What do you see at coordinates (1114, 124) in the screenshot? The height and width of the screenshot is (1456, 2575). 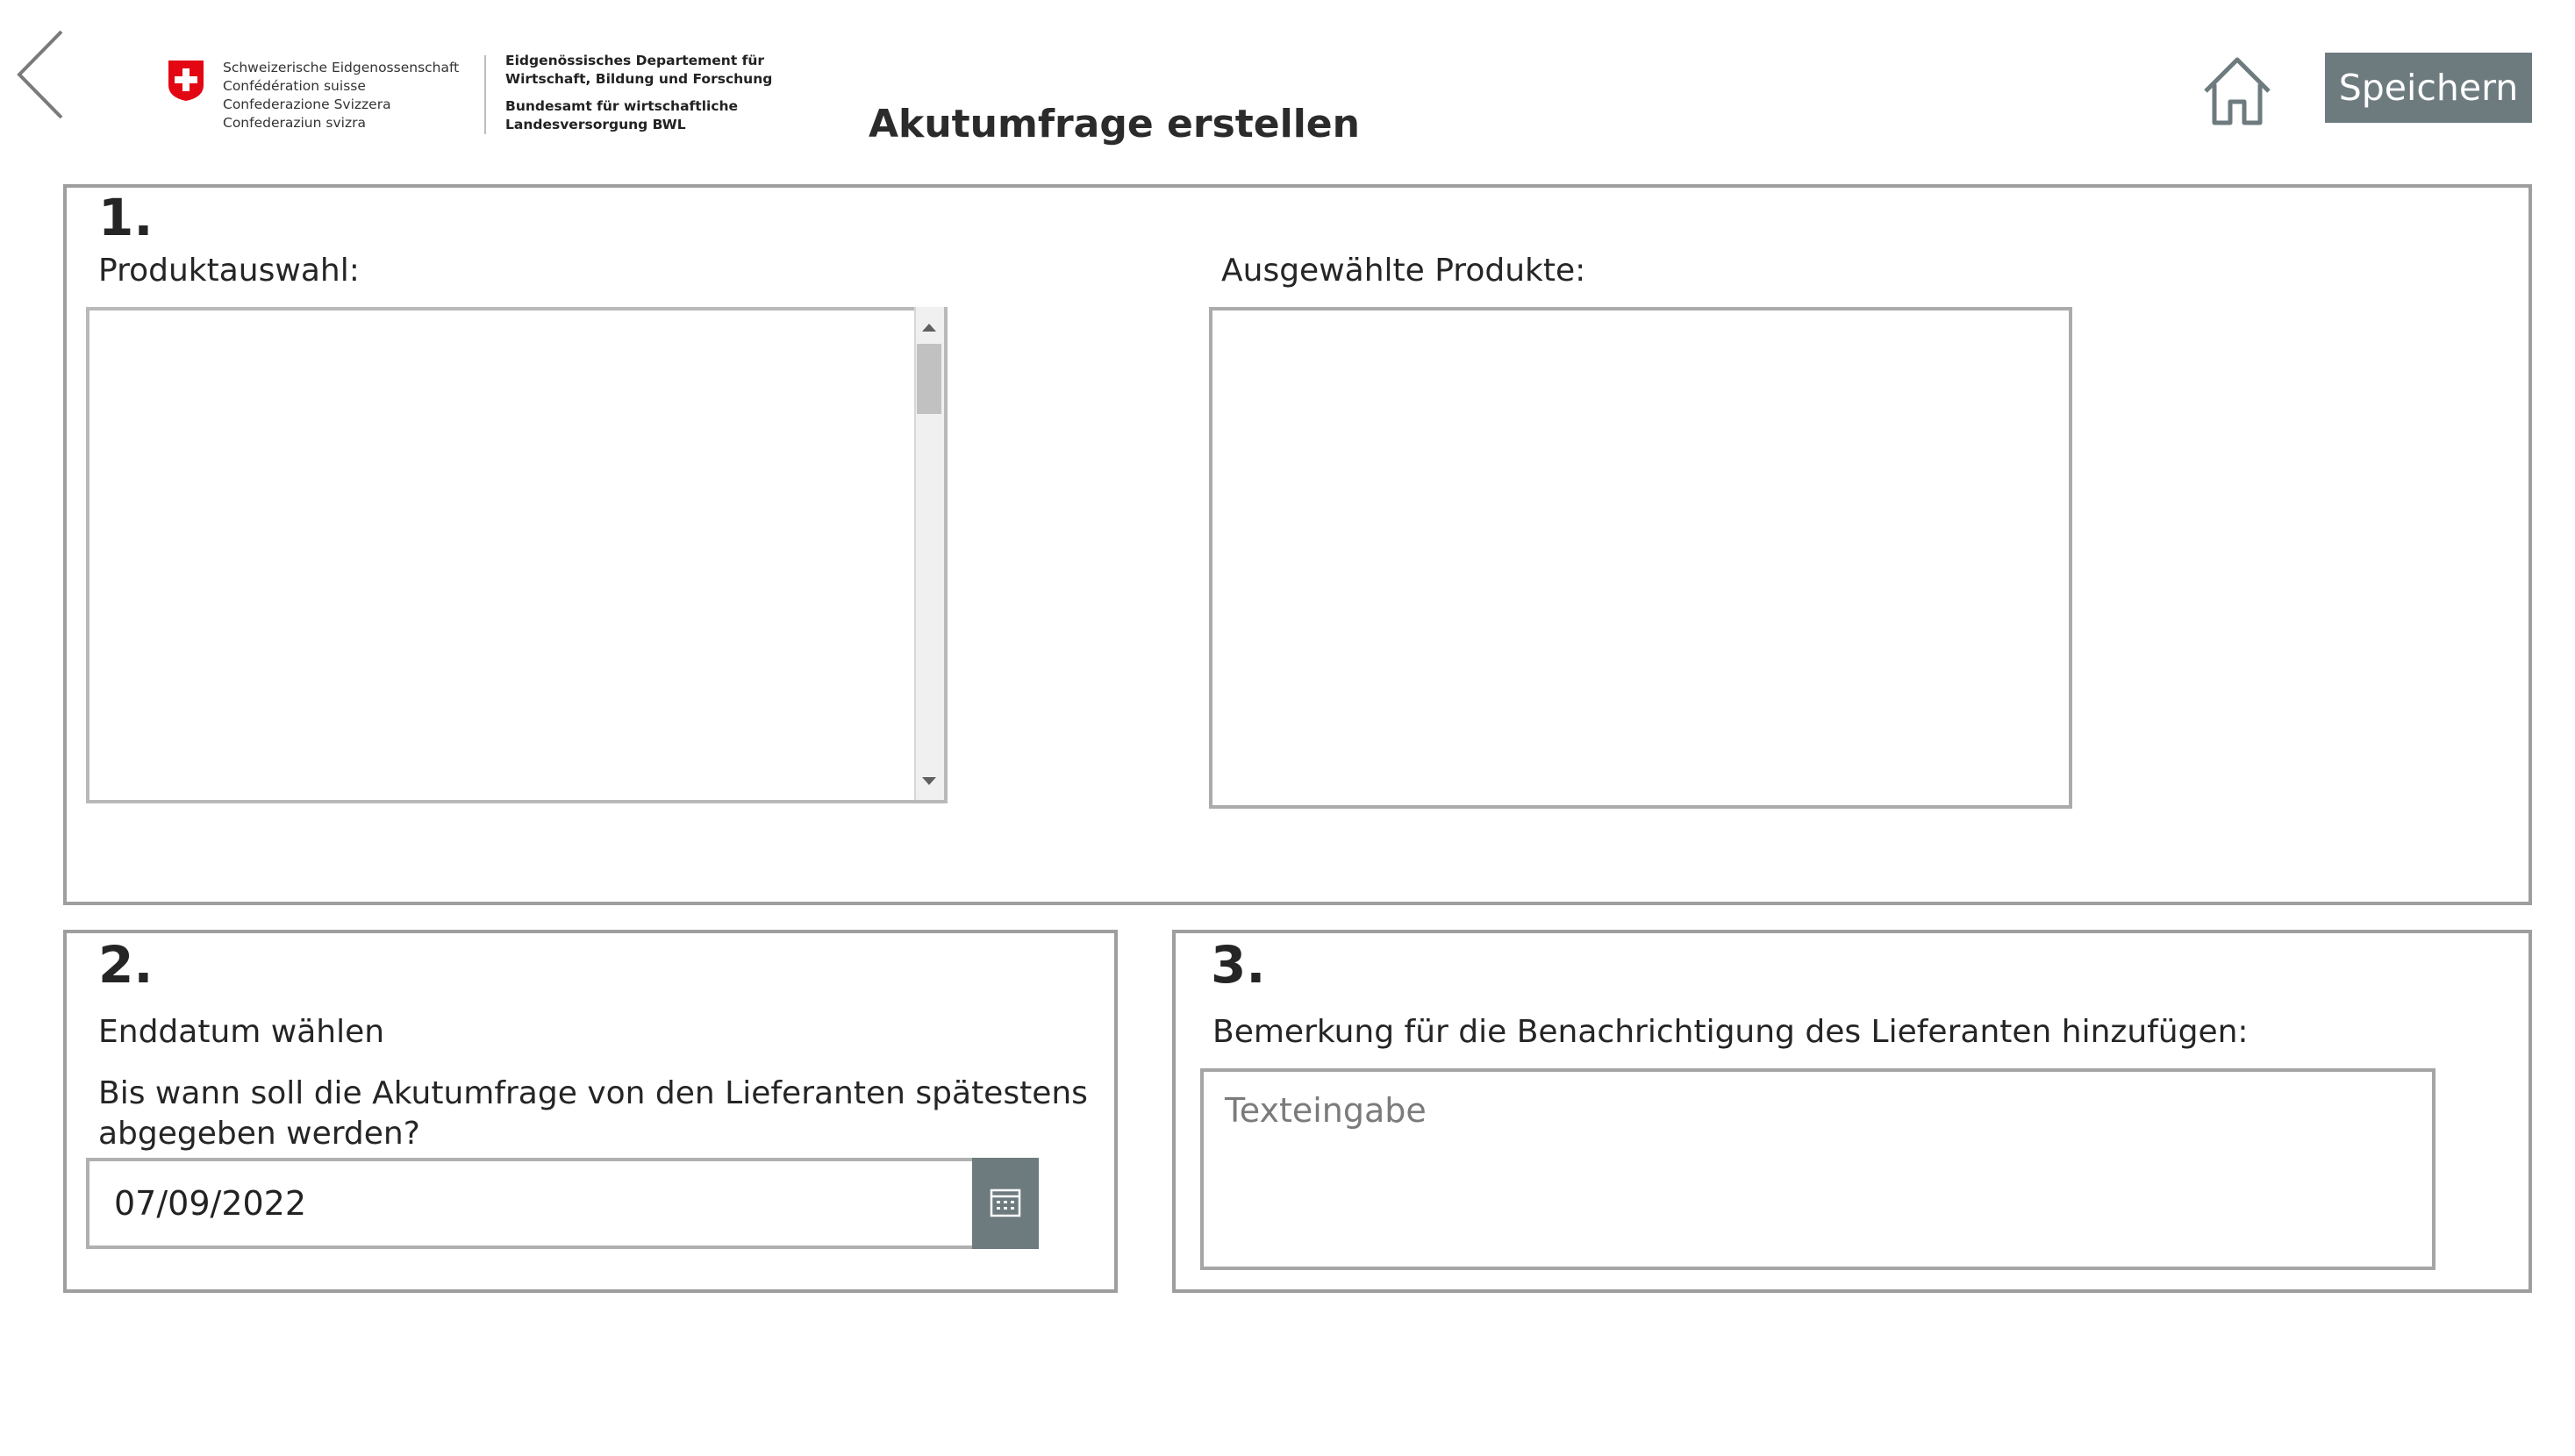 I see `page-title: Akutumfrage erstellen` at bounding box center [1114, 124].